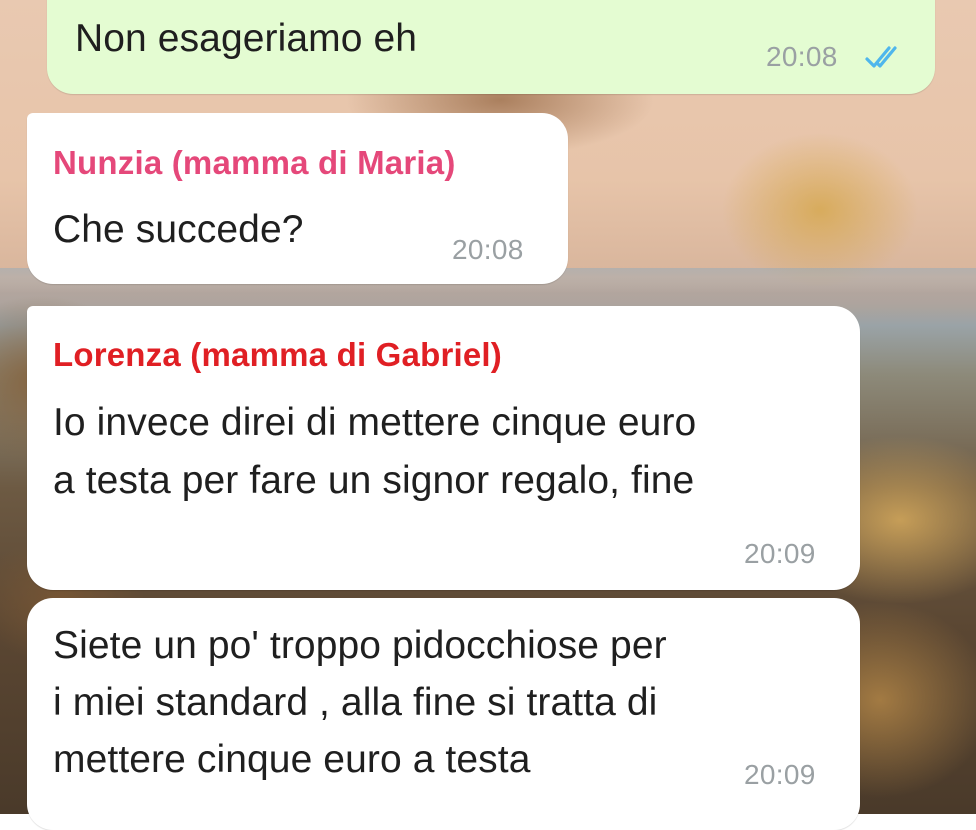 Image resolution: width=976 pixels, height=830 pixels. I want to click on sender-name: Lorenza (mamma di Gabriel), so click(277, 354).